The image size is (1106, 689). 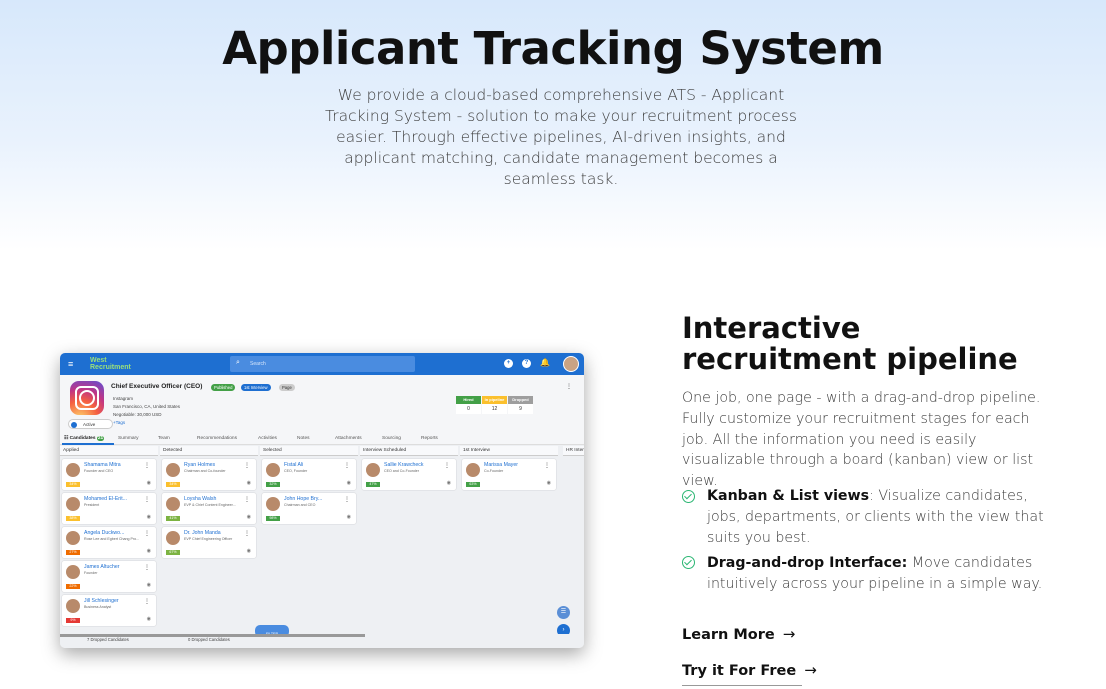 I want to click on column-header: Detected, so click(x=209, y=451).